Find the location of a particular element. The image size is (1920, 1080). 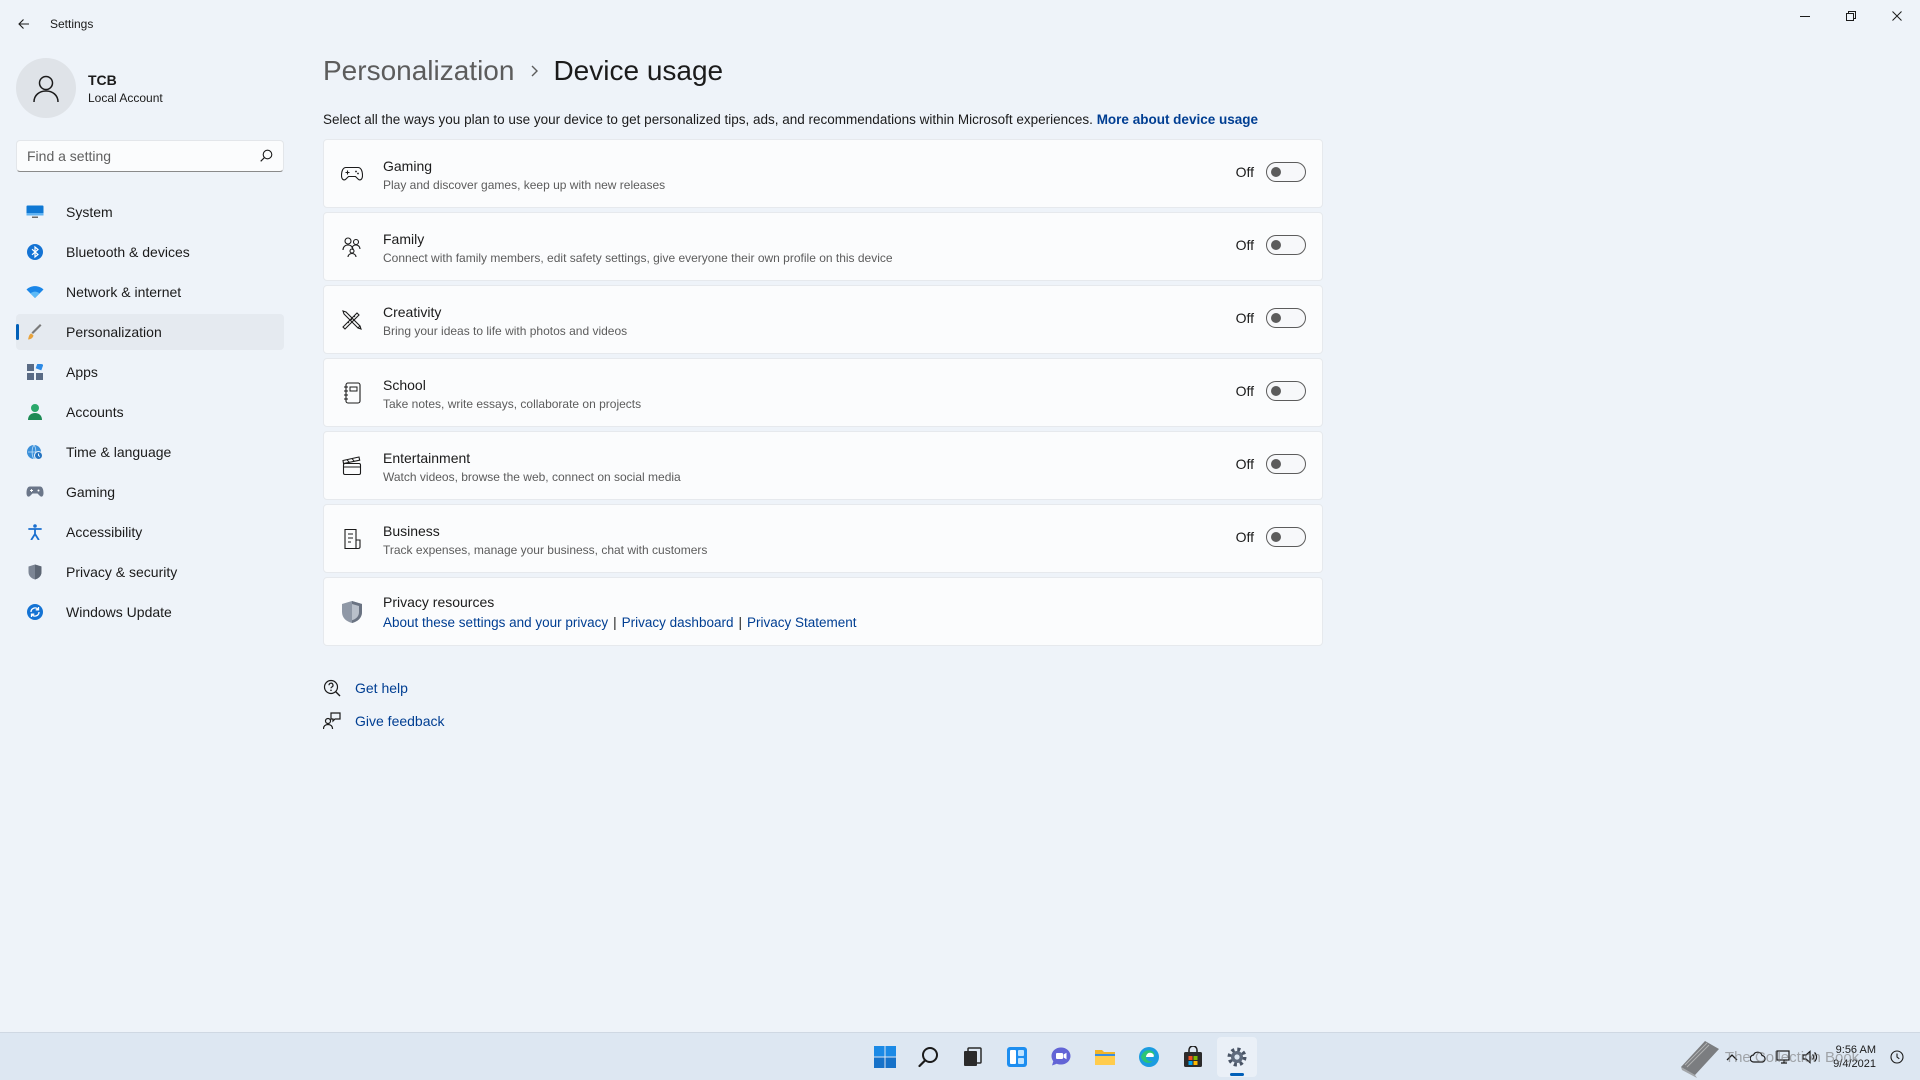

sidebar-item-accessibility: Accessibility is located at coordinates (150, 532).